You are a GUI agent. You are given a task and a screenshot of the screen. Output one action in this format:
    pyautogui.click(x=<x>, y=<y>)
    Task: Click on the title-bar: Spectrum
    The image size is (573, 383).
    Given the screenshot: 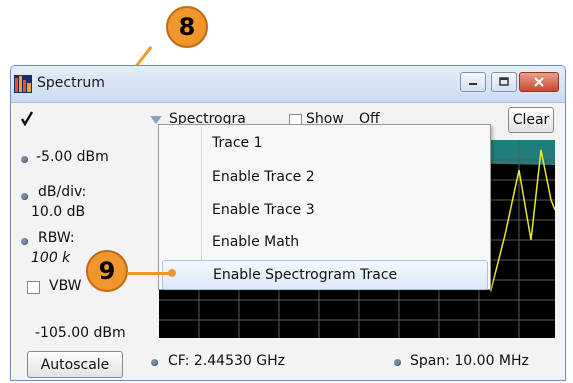 What is the action you would take?
    pyautogui.click(x=288, y=84)
    